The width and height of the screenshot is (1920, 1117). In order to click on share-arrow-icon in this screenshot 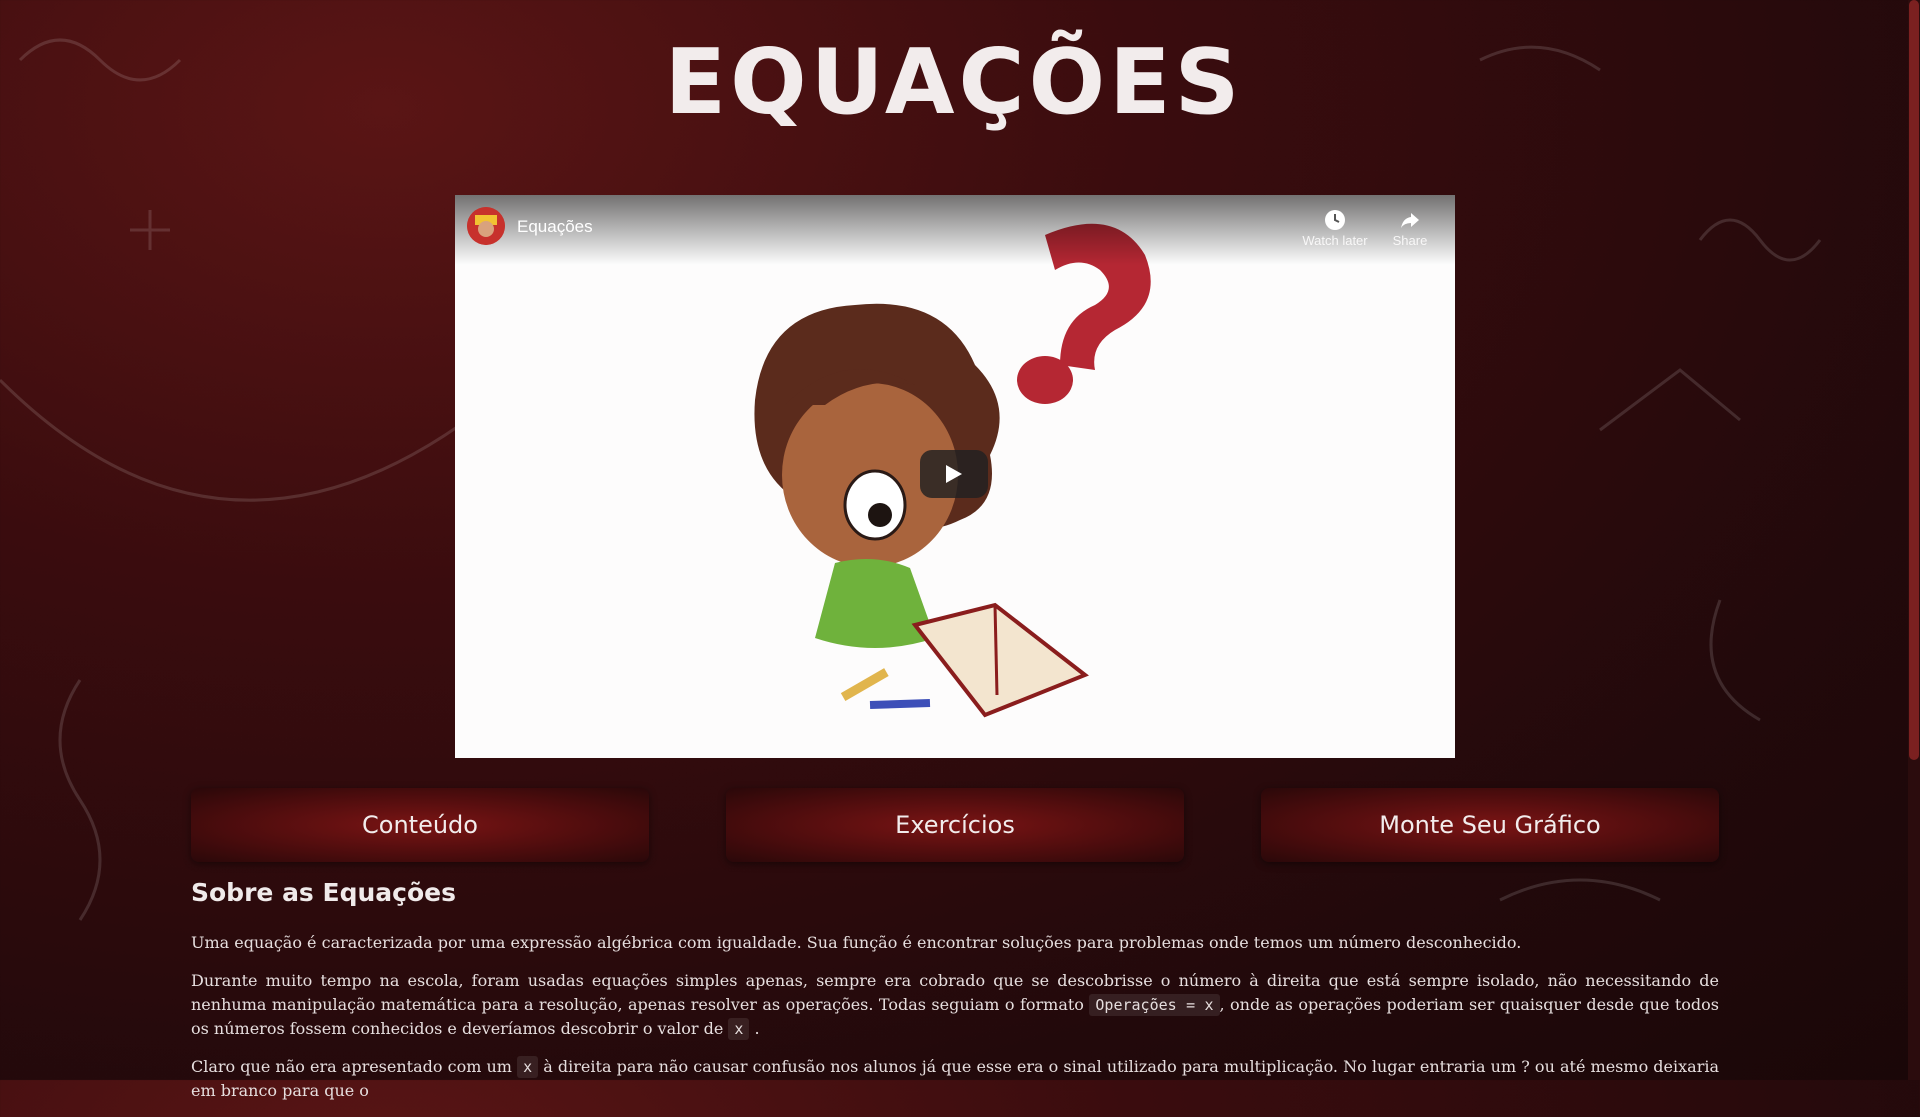, I will do `click(1410, 220)`.